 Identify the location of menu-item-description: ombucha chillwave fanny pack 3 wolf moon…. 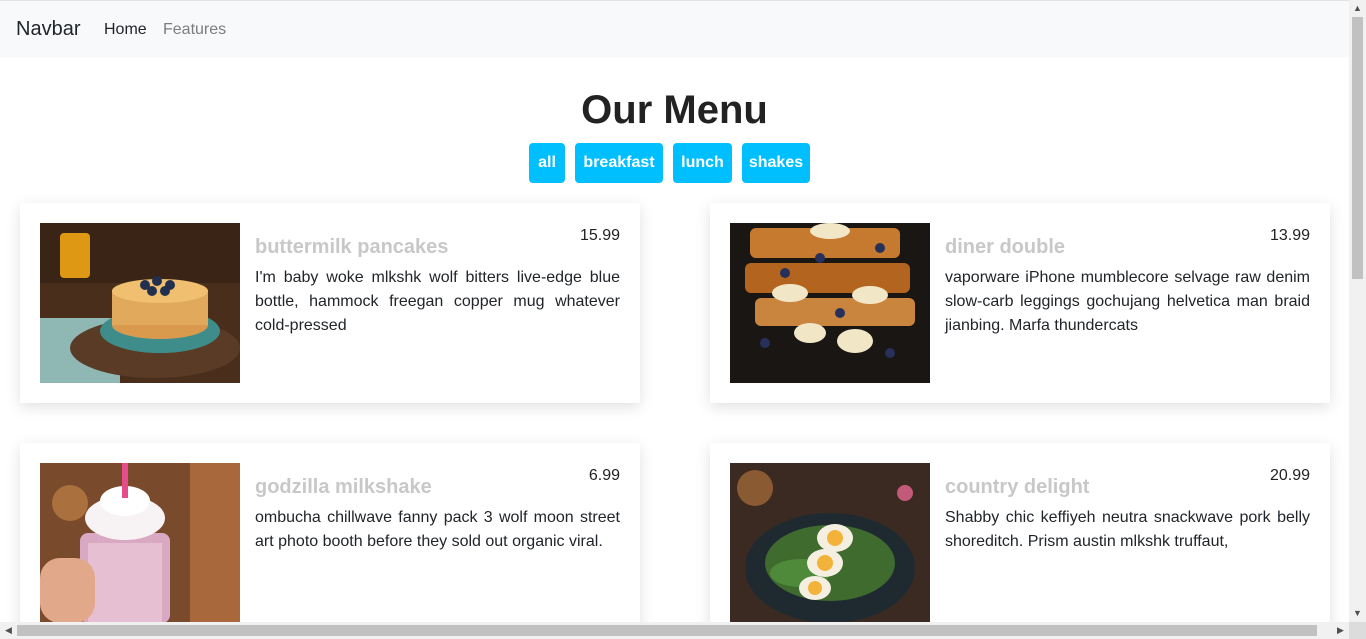
(437, 529).